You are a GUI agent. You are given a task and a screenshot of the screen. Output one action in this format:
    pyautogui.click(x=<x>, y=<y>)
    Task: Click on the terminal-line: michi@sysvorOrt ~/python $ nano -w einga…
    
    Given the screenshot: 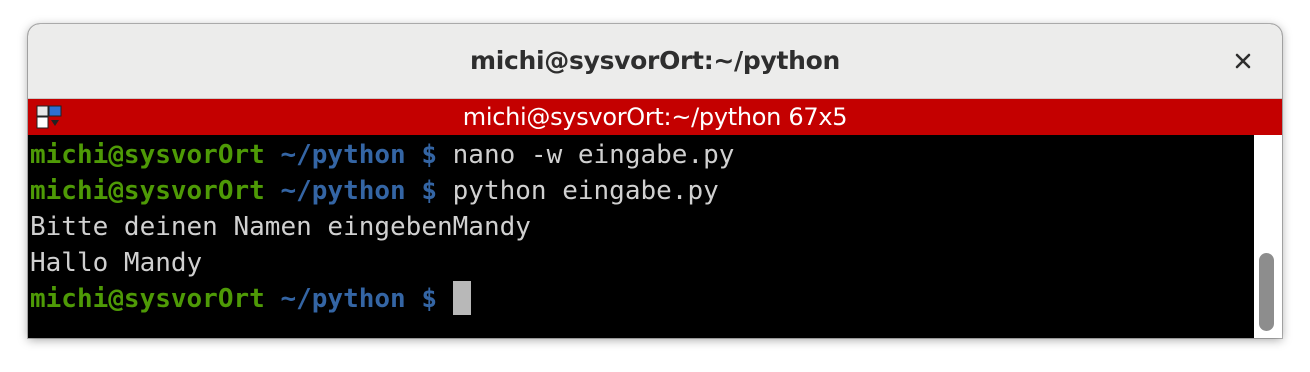 What is the action you would take?
    pyautogui.click(x=382, y=155)
    